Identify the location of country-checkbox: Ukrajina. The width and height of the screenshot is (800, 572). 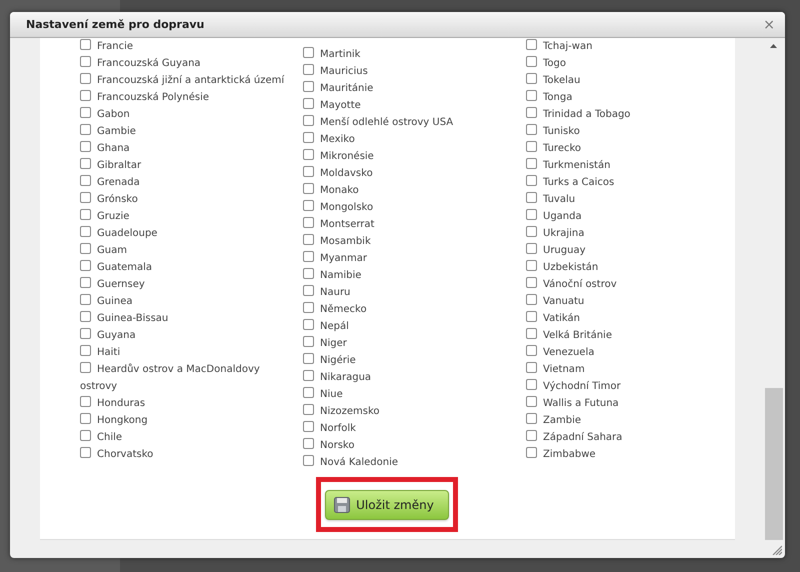
(555, 233).